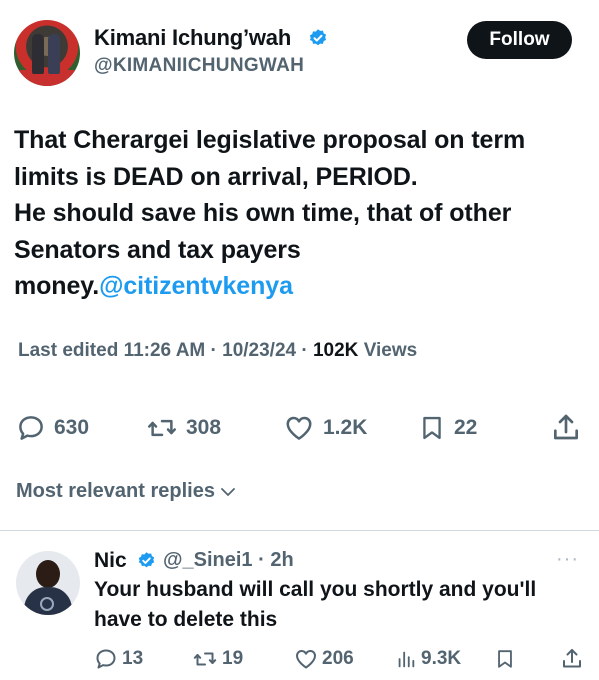 This screenshot has height=680, width=599. Describe the element at coordinates (299, 286) in the screenshot. I see `tweet-line: money.@citizentvkenya` at that location.